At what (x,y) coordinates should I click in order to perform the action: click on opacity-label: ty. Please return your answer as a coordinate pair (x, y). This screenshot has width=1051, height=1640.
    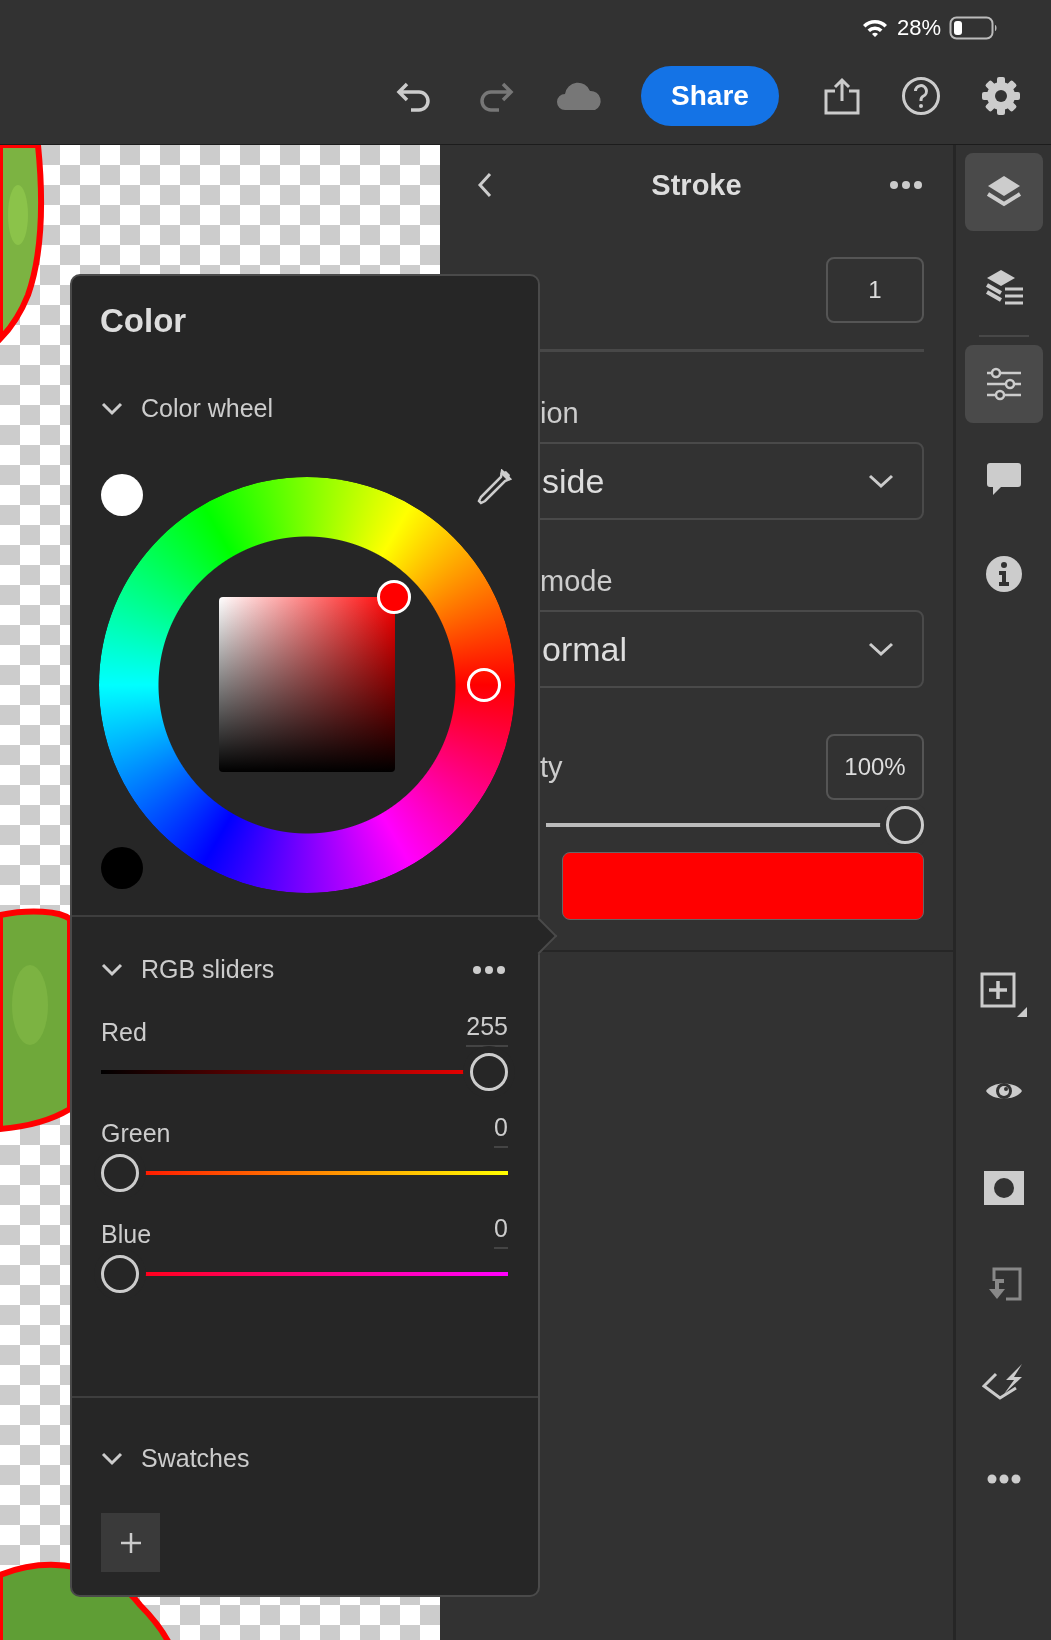
    Looking at the image, I should click on (551, 767).